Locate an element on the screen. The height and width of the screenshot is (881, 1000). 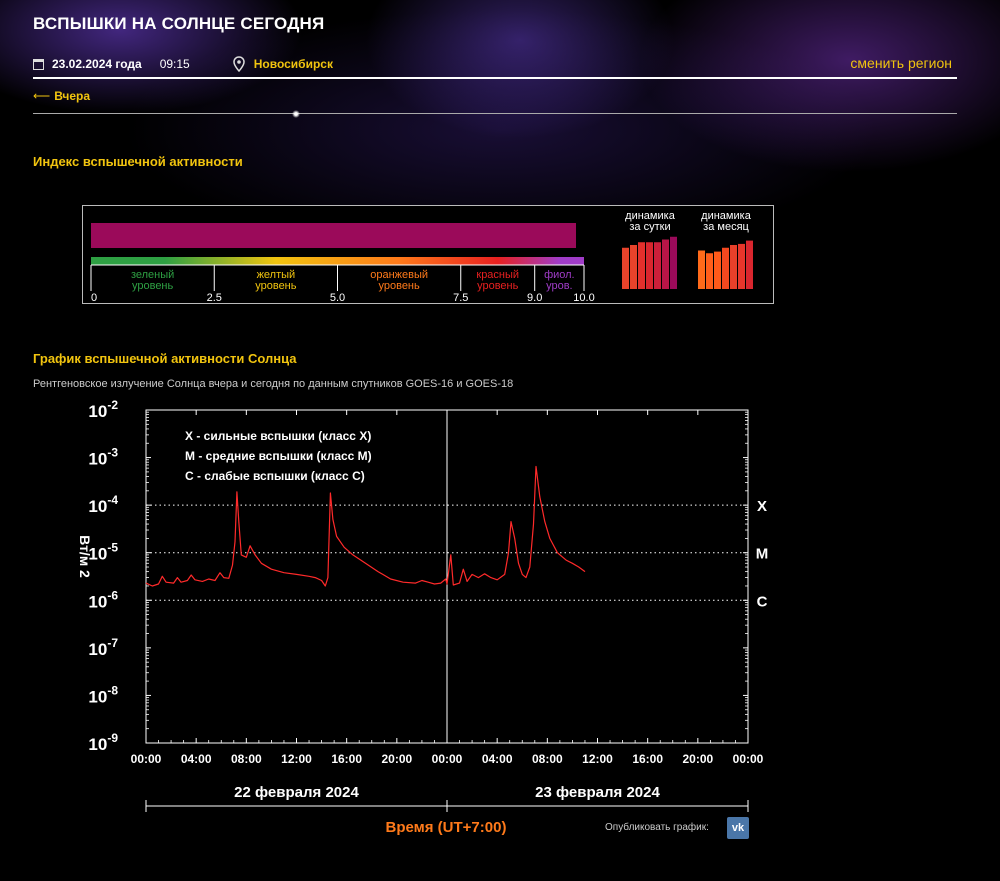
current-time: 09:15 is located at coordinates (174, 64).